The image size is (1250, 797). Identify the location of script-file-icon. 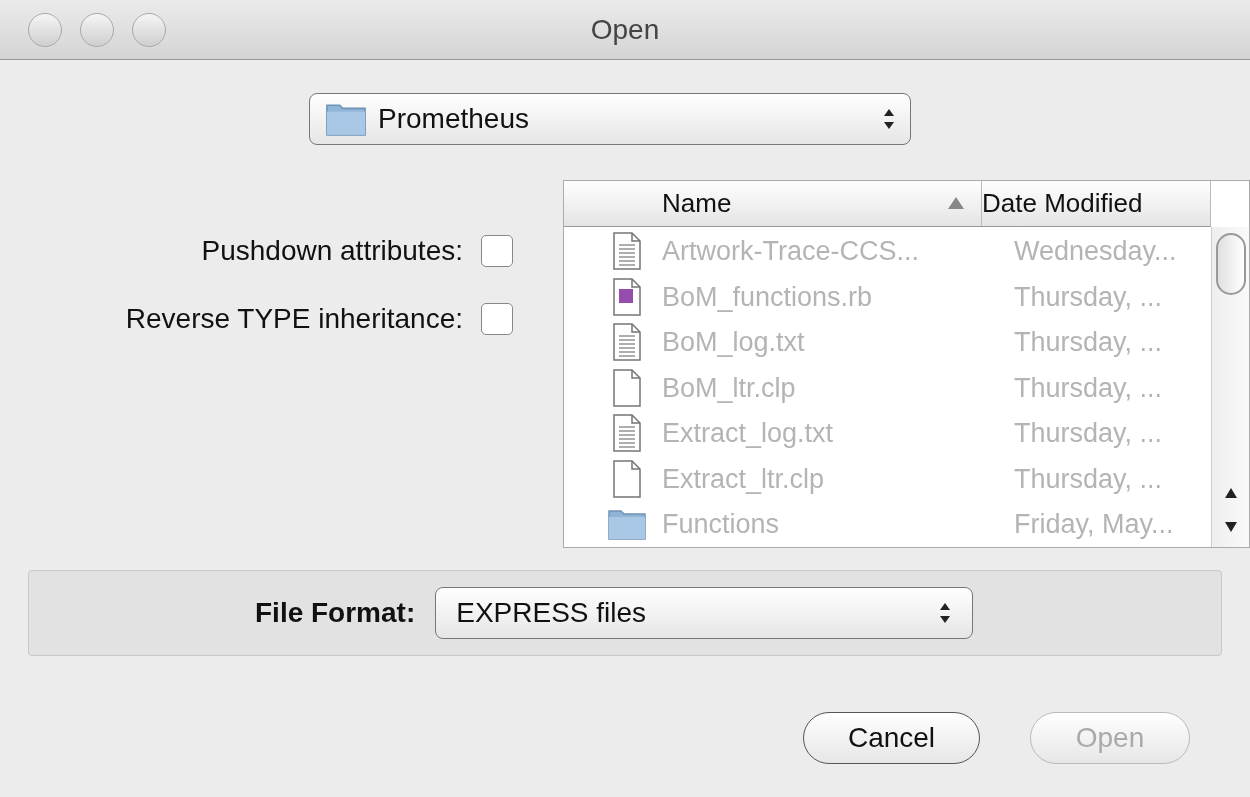
(627, 296).